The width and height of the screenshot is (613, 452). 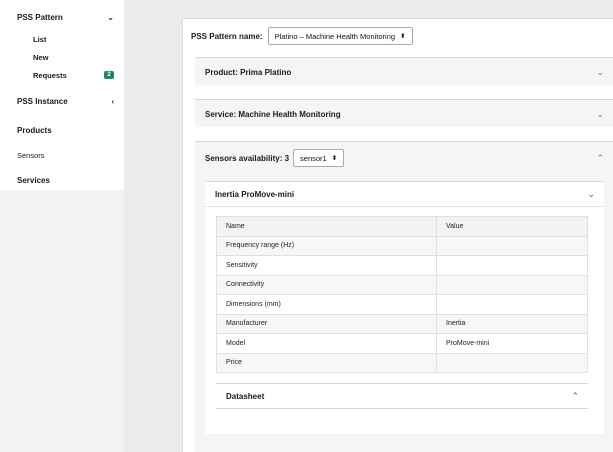 What do you see at coordinates (42, 101) in the screenshot?
I see `nav-pss-instance-label: PSS Instance` at bounding box center [42, 101].